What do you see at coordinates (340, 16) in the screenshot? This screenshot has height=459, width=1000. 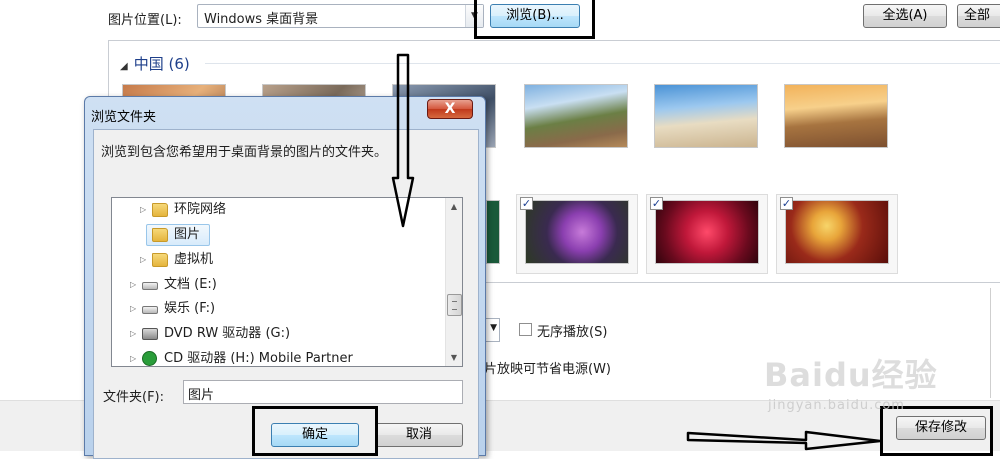 I see `picture-location-select: Windows 桌面背景 ▼` at bounding box center [340, 16].